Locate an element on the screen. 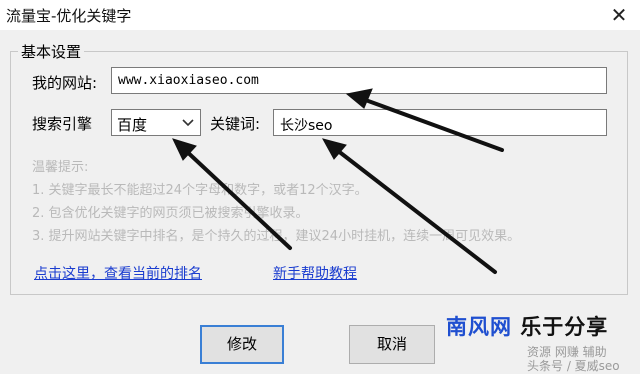 The height and width of the screenshot is (374, 640). site-input: www.xiaoxiaseo.com is located at coordinates (359, 80).